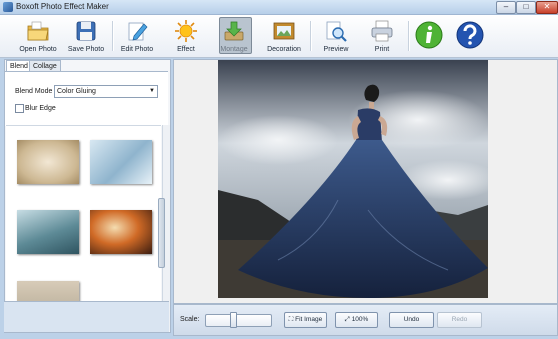 Image resolution: width=558 pixels, height=339 pixels. I want to click on decoration-button: Decoration, so click(284, 36).